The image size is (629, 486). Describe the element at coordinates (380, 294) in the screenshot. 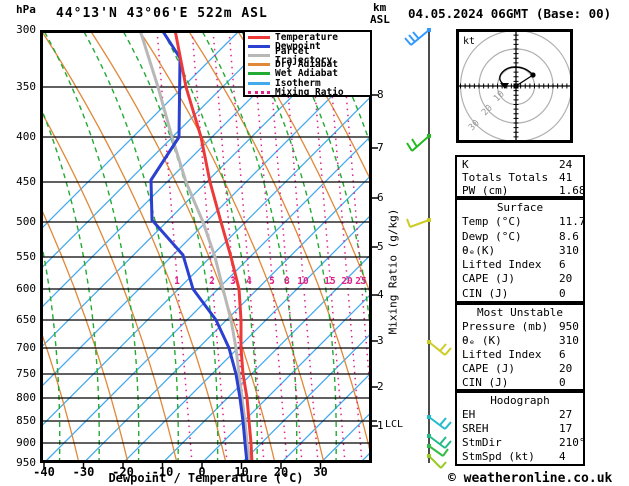

I see `altitude-tick-label: 4` at that location.